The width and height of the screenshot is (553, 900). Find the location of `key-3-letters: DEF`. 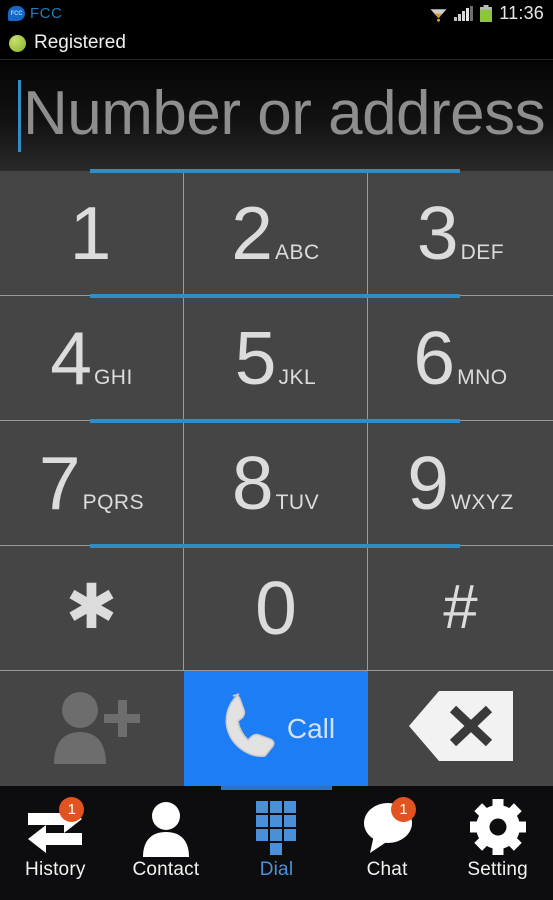

key-3-letters: DEF is located at coordinates (482, 252).